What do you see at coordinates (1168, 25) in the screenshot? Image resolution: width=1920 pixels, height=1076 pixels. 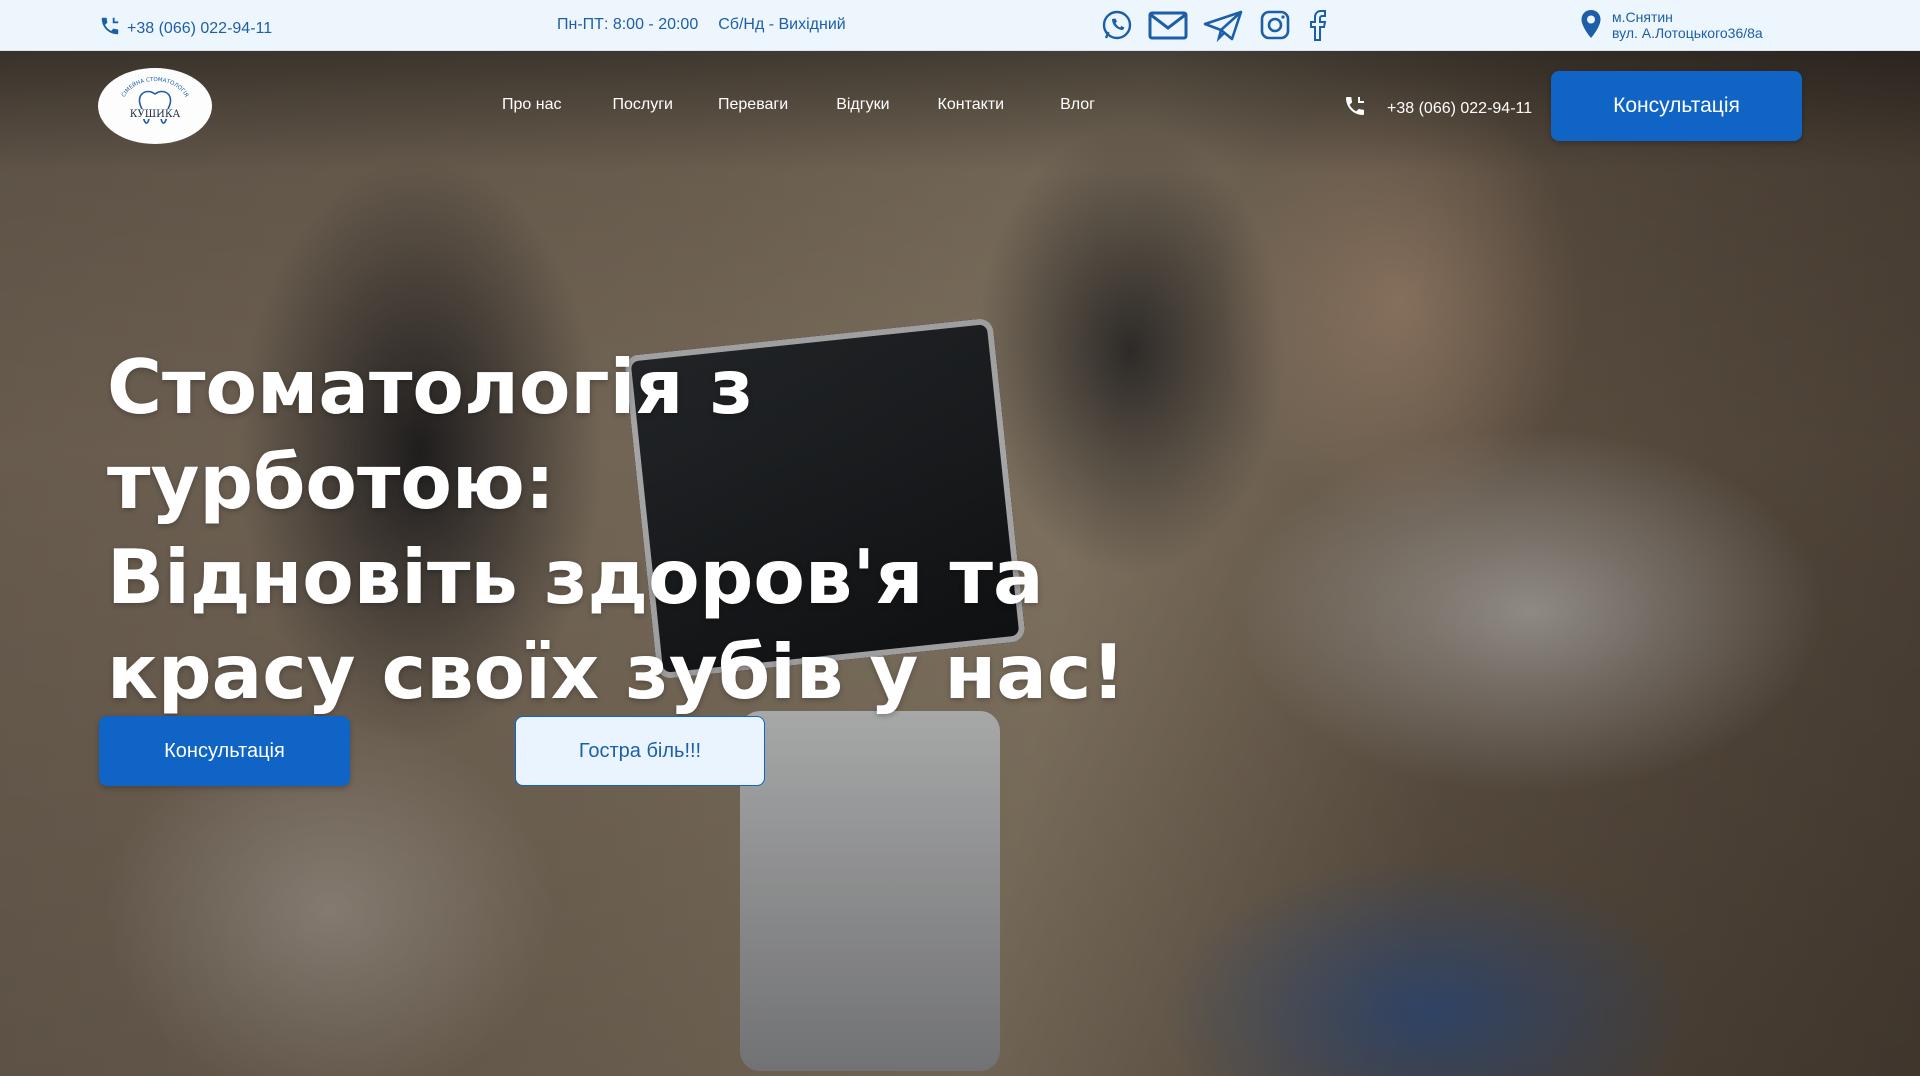 I see `mail-icon` at bounding box center [1168, 25].